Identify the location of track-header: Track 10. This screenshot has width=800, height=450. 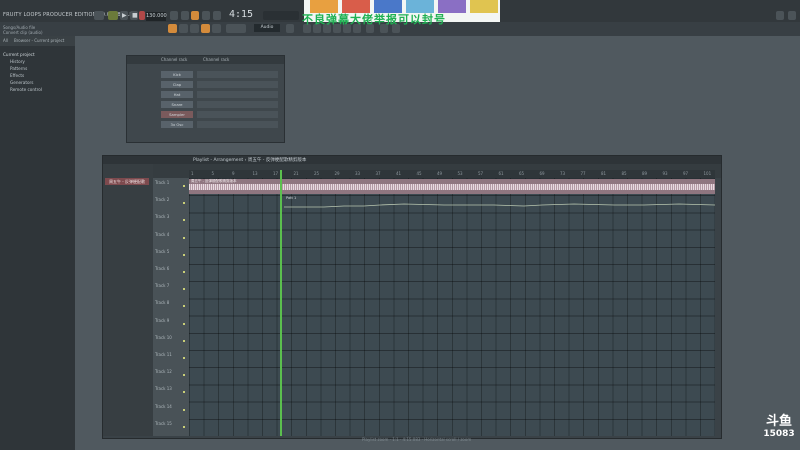
(171, 341).